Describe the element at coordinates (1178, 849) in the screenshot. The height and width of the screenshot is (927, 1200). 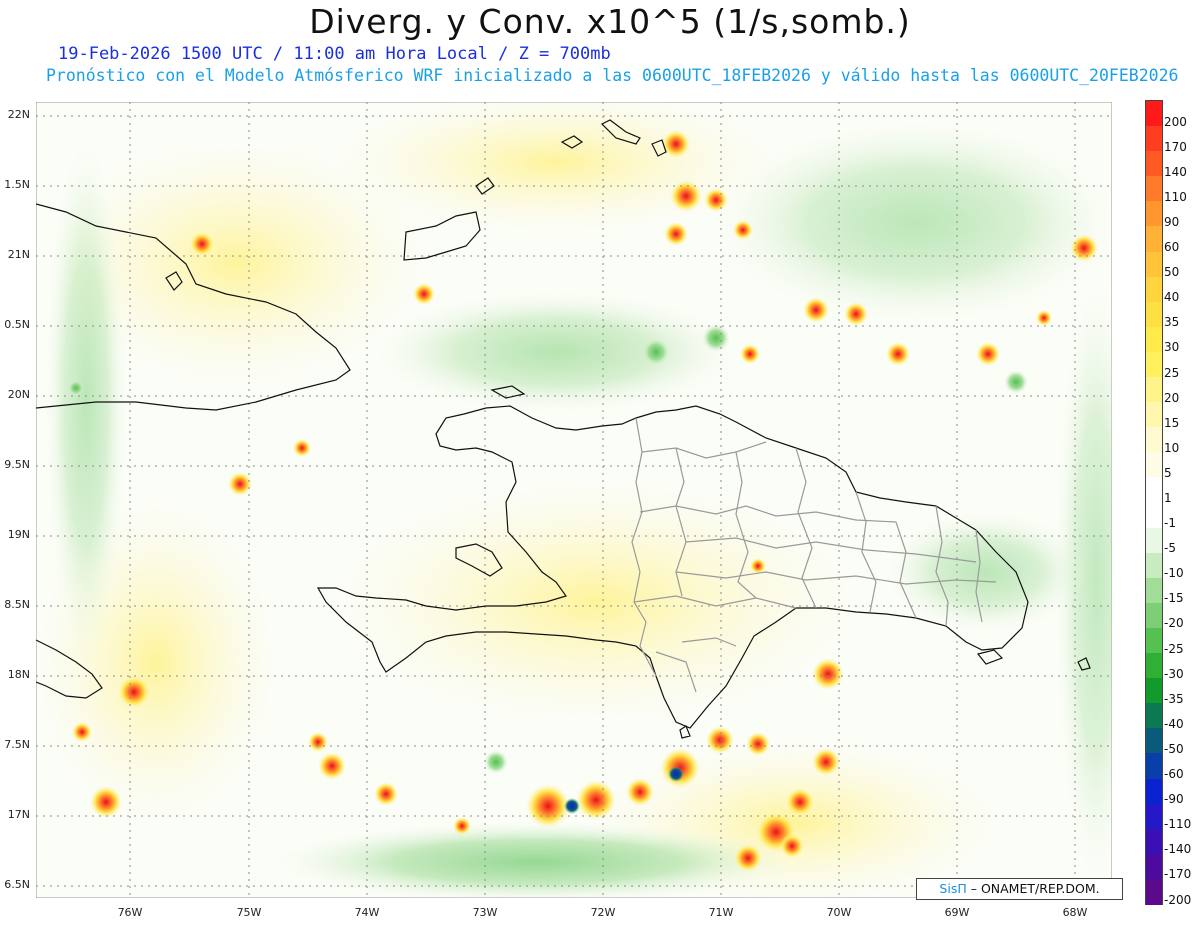
I see `colorbar-tick-label: -140` at that location.